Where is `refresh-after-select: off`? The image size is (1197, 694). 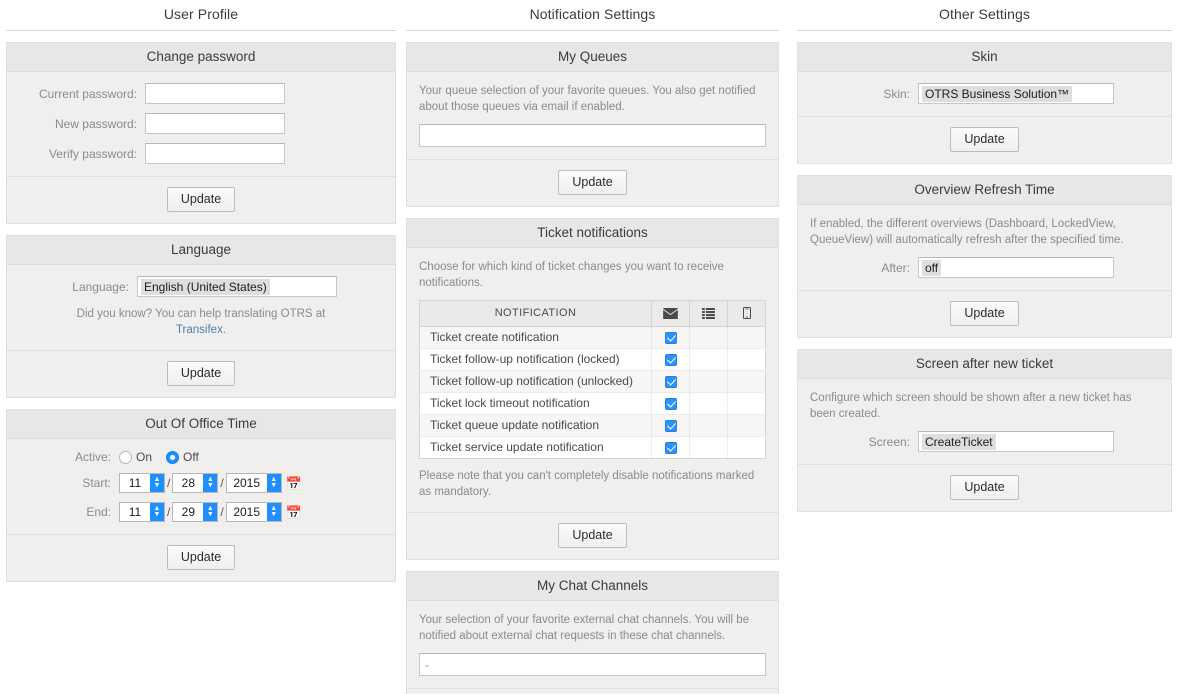 refresh-after-select: off is located at coordinates (1016, 267).